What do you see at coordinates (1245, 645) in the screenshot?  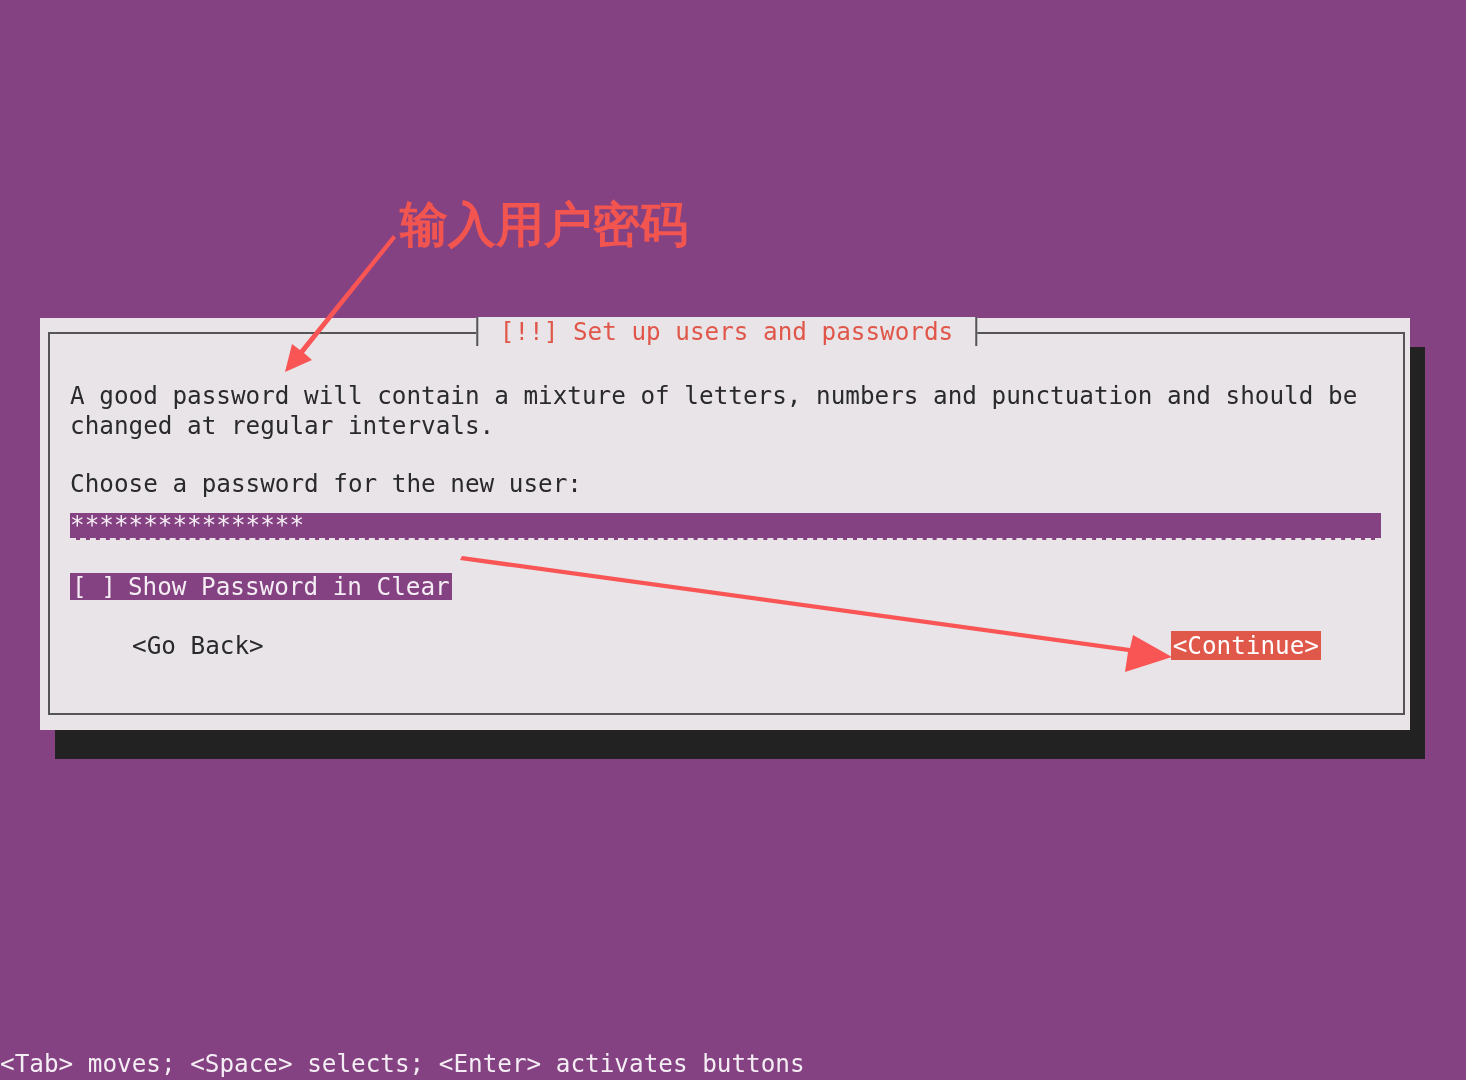 I see `dialog-button: <Continue>` at bounding box center [1245, 645].